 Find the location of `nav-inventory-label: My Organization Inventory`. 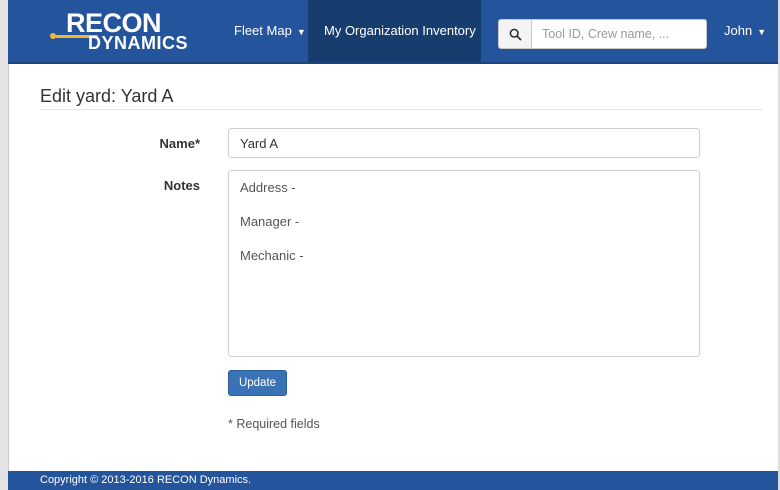

nav-inventory-label: My Organization Inventory is located at coordinates (400, 30).